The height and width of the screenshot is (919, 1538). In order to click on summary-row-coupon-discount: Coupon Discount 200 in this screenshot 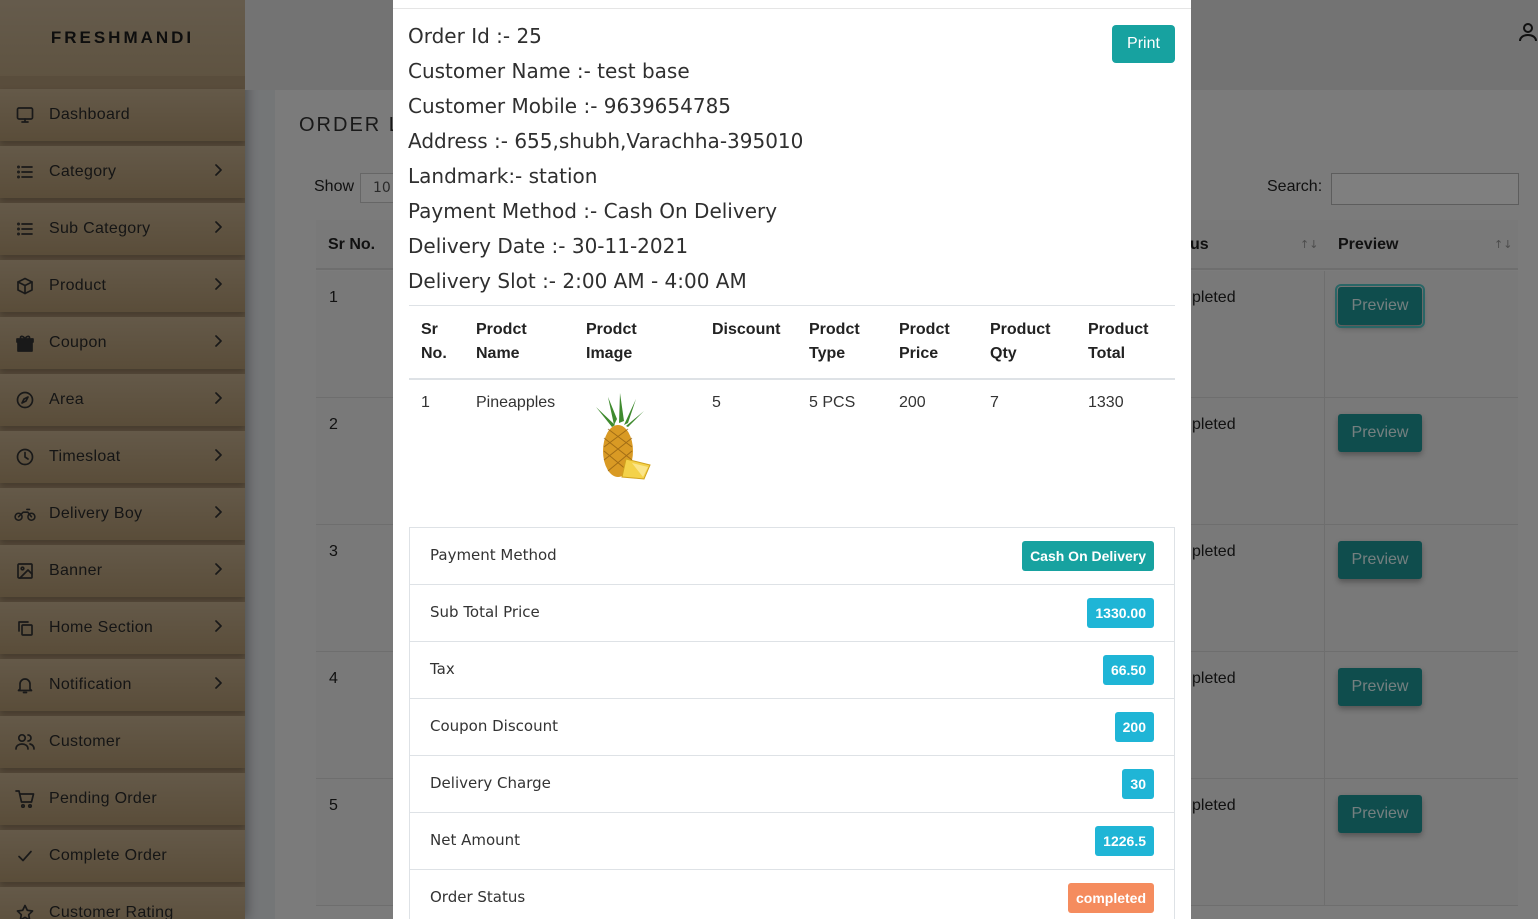, I will do `click(792, 727)`.